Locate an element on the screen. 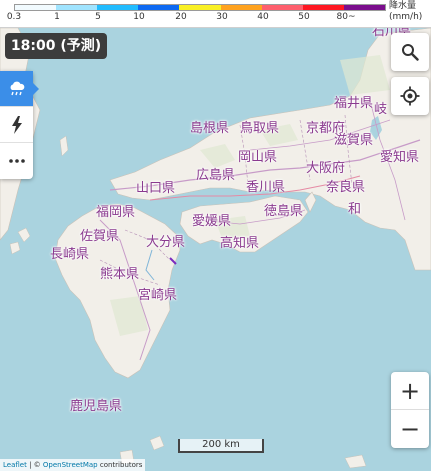 The height and width of the screenshot is (471, 431). label-saga: 佐賀県 is located at coordinates (100, 236).